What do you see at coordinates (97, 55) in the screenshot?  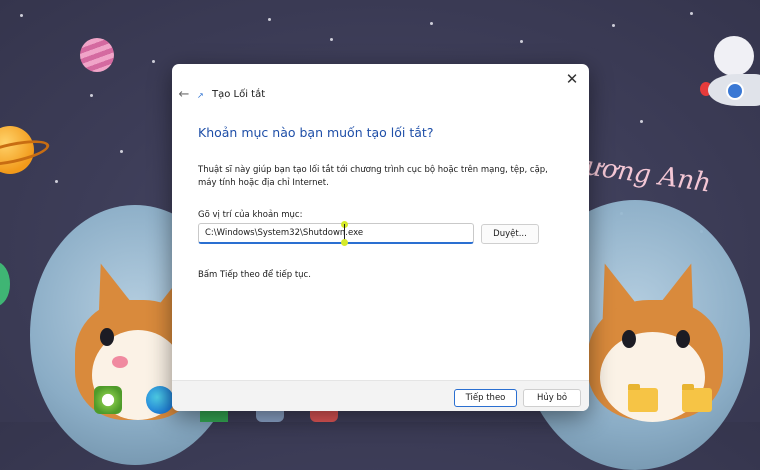 I see `pink-planet` at bounding box center [97, 55].